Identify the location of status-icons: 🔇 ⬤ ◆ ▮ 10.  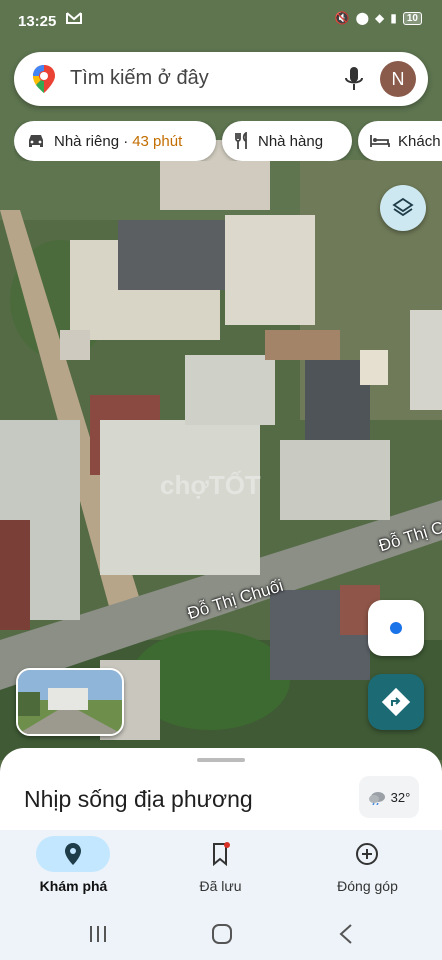
(378, 18).